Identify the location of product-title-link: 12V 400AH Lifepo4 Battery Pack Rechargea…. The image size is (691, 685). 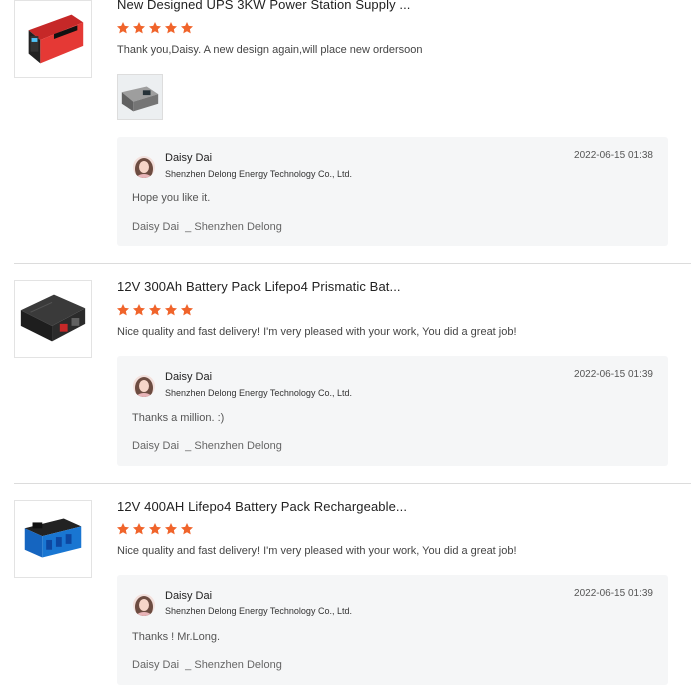
(262, 506).